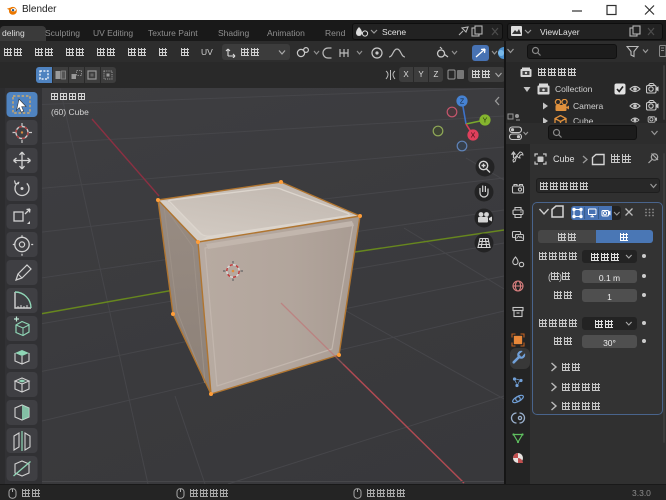 The width and height of the screenshot is (666, 500). Describe the element at coordinates (462, 102) in the screenshot. I see `svg-text: Z` at that location.